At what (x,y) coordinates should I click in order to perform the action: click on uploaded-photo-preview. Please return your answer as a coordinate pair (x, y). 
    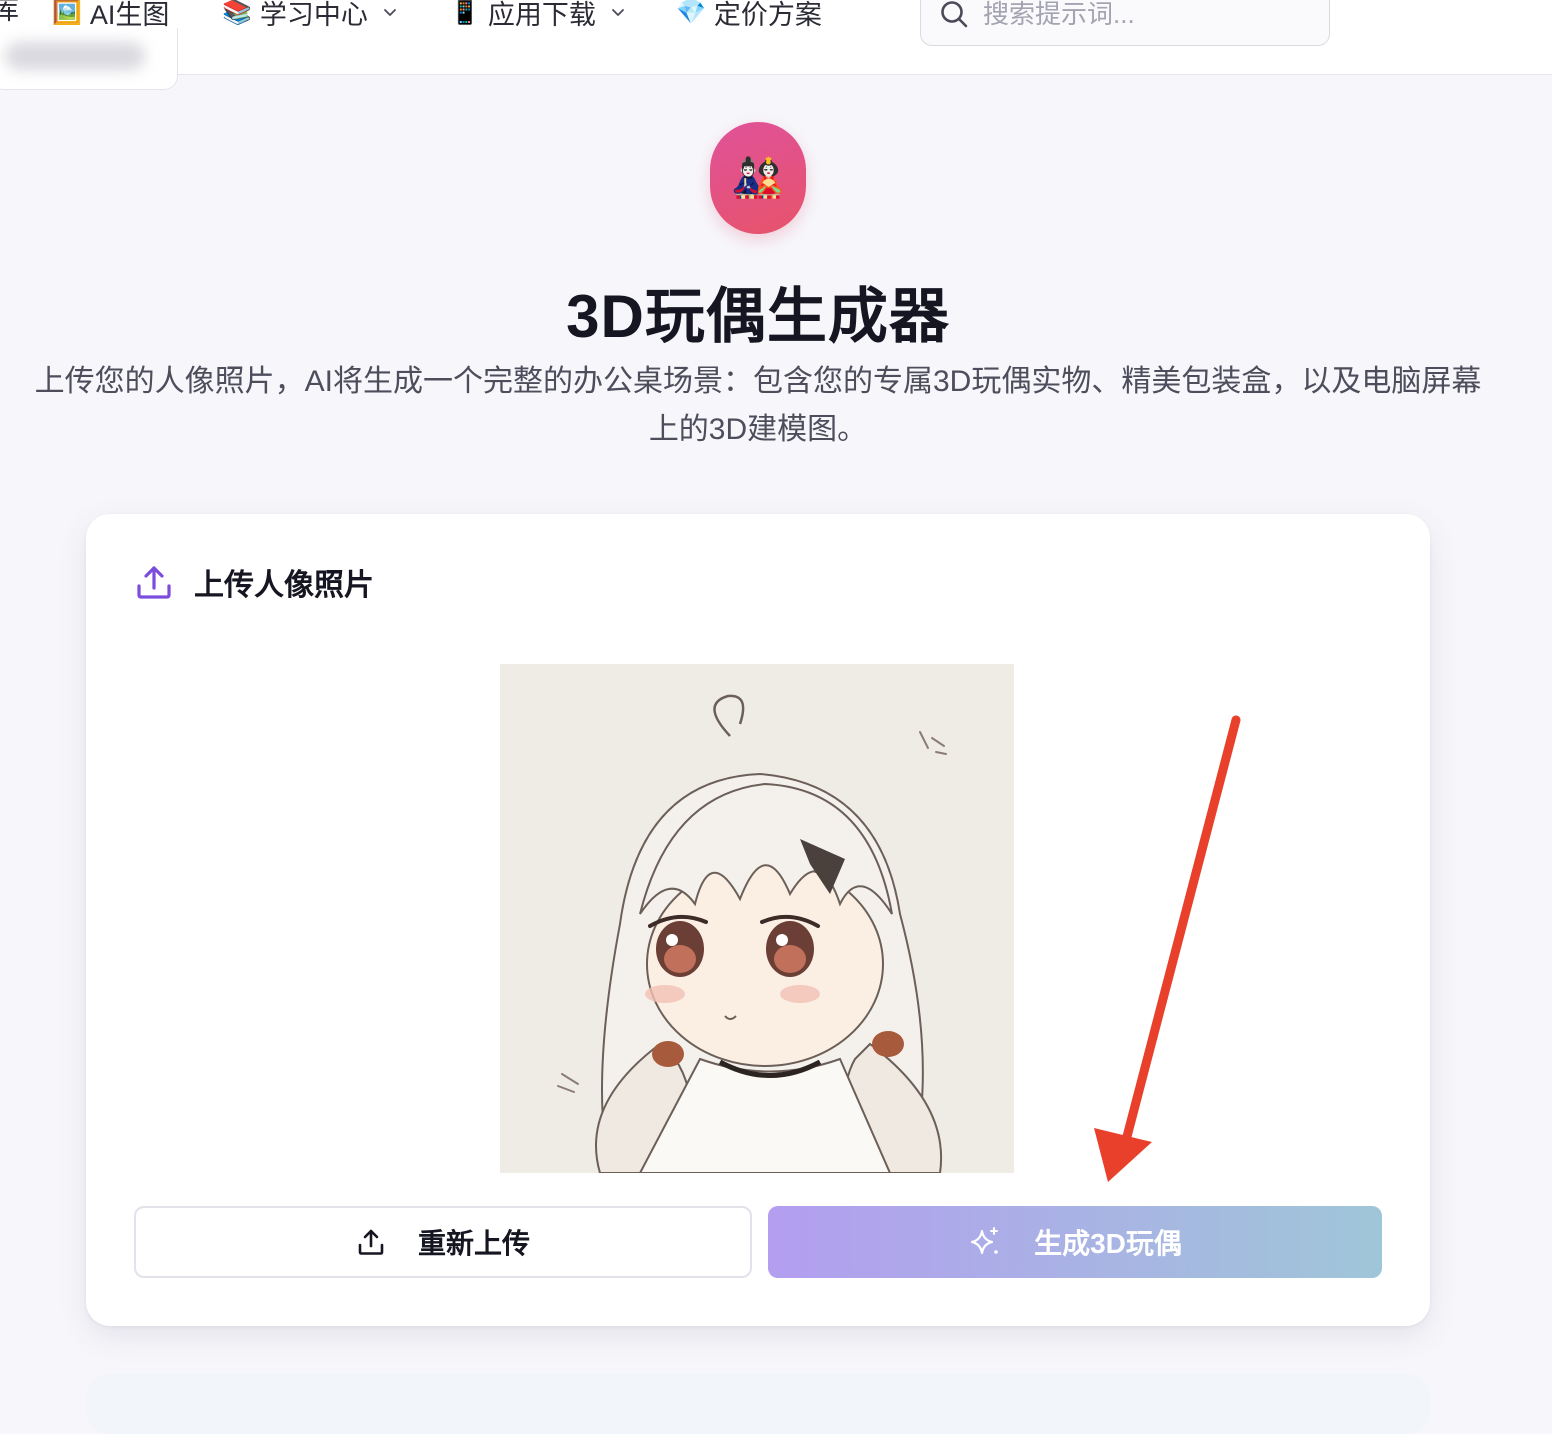
    Looking at the image, I should click on (757, 918).